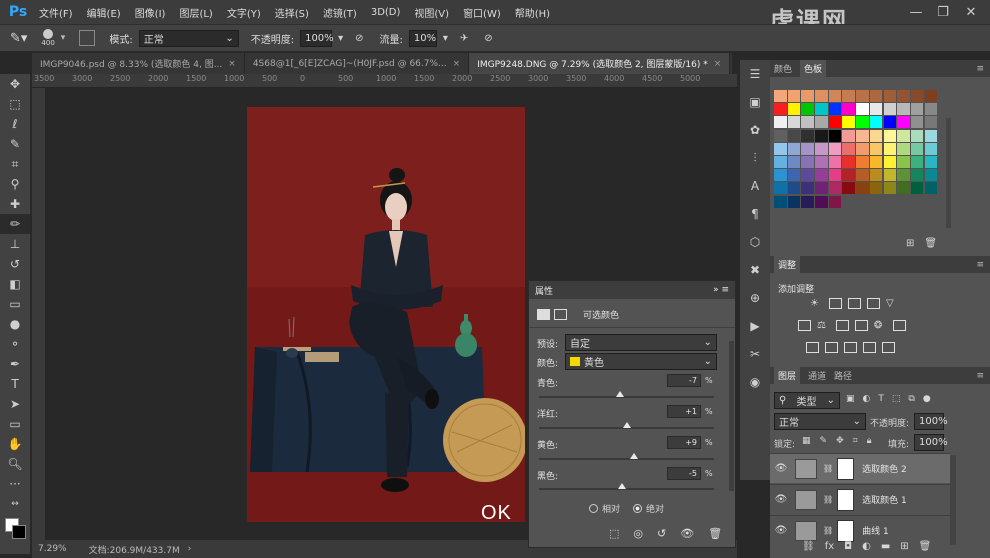  Describe the element at coordinates (850, 347) in the screenshot. I see `threshold-icon` at that location.